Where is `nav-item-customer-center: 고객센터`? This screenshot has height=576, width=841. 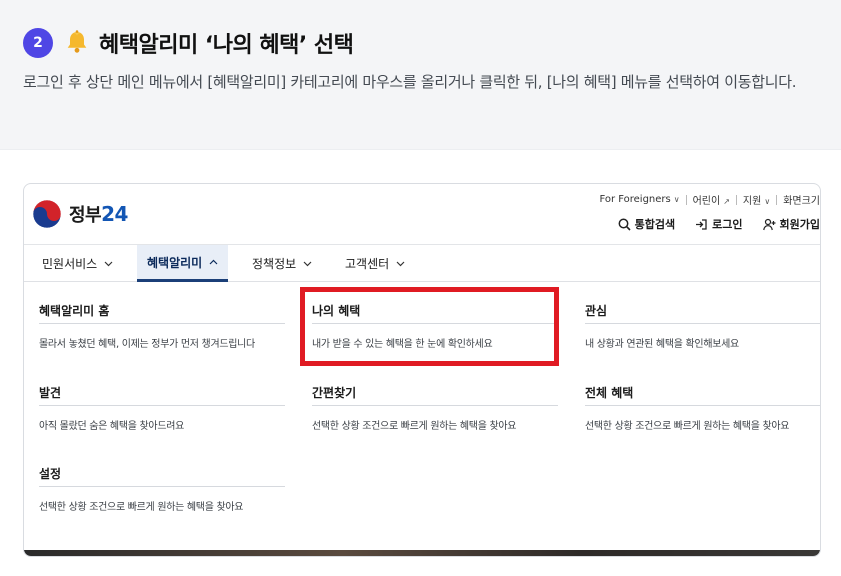
nav-item-customer-center: 고객센터 is located at coordinates (375, 263).